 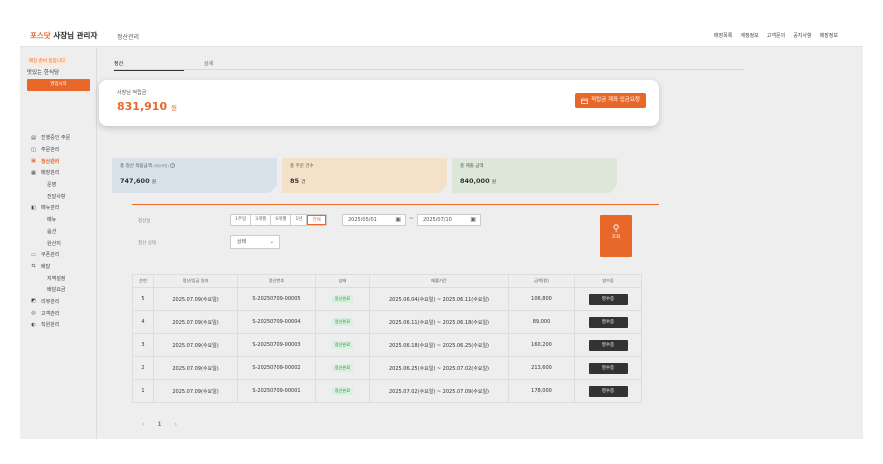 I want to click on cell-date: 2025.07.09(수요일), so click(x=195, y=345).